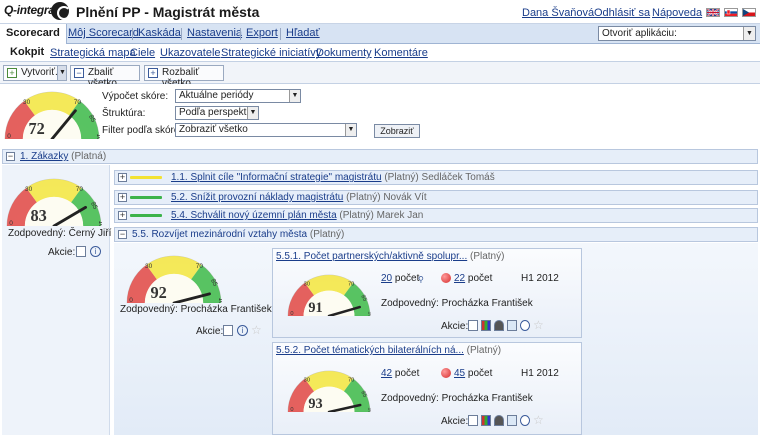 Image resolution: width=760 pixels, height=435 pixels. Describe the element at coordinates (153, 73) in the screenshot. I see `plus-box-icon: +` at that location.